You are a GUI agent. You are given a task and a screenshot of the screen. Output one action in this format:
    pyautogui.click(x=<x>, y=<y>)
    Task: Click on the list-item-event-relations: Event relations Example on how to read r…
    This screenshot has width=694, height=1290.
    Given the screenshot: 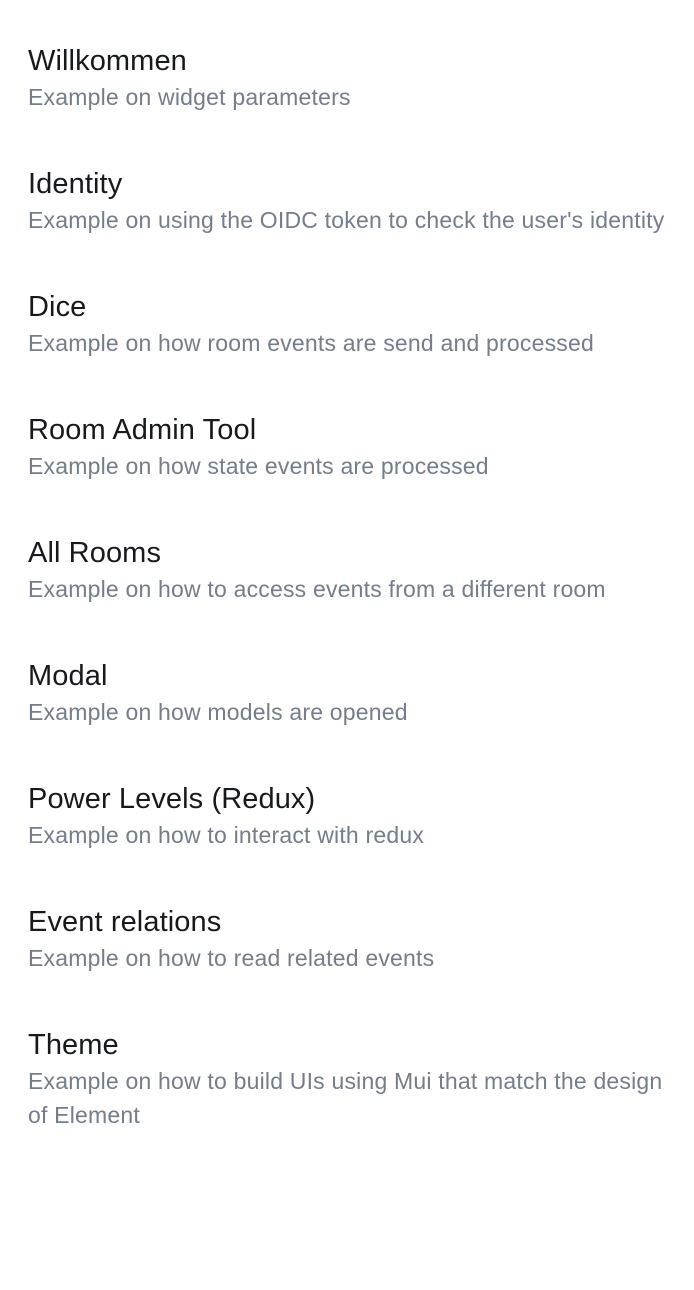 What is the action you would take?
    pyautogui.click(x=347, y=939)
    